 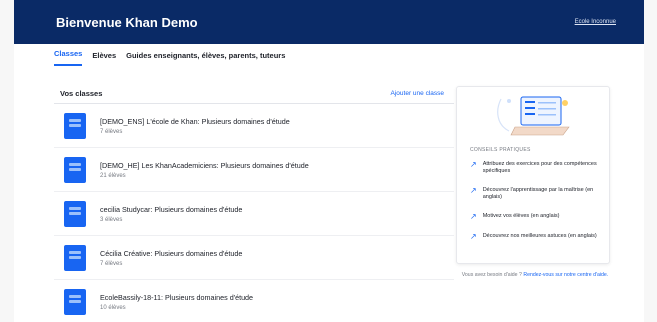 I want to click on tips-heading: CONSEILS PRATIQUES, so click(x=500, y=150).